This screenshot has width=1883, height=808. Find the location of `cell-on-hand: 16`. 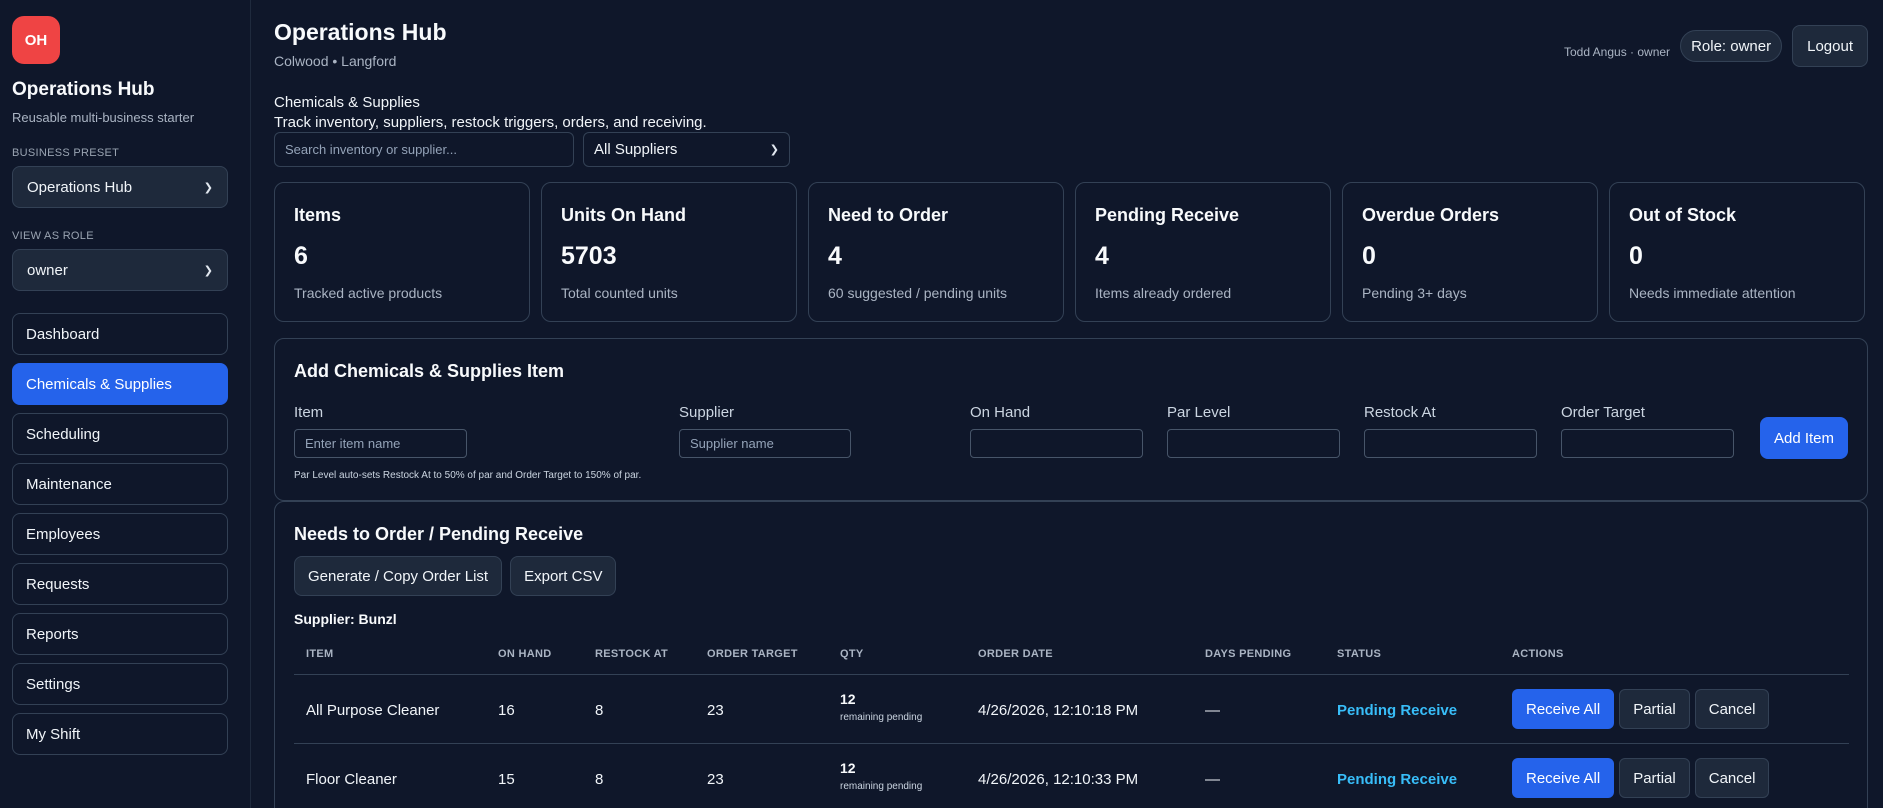

cell-on-hand: 16 is located at coordinates (506, 710).